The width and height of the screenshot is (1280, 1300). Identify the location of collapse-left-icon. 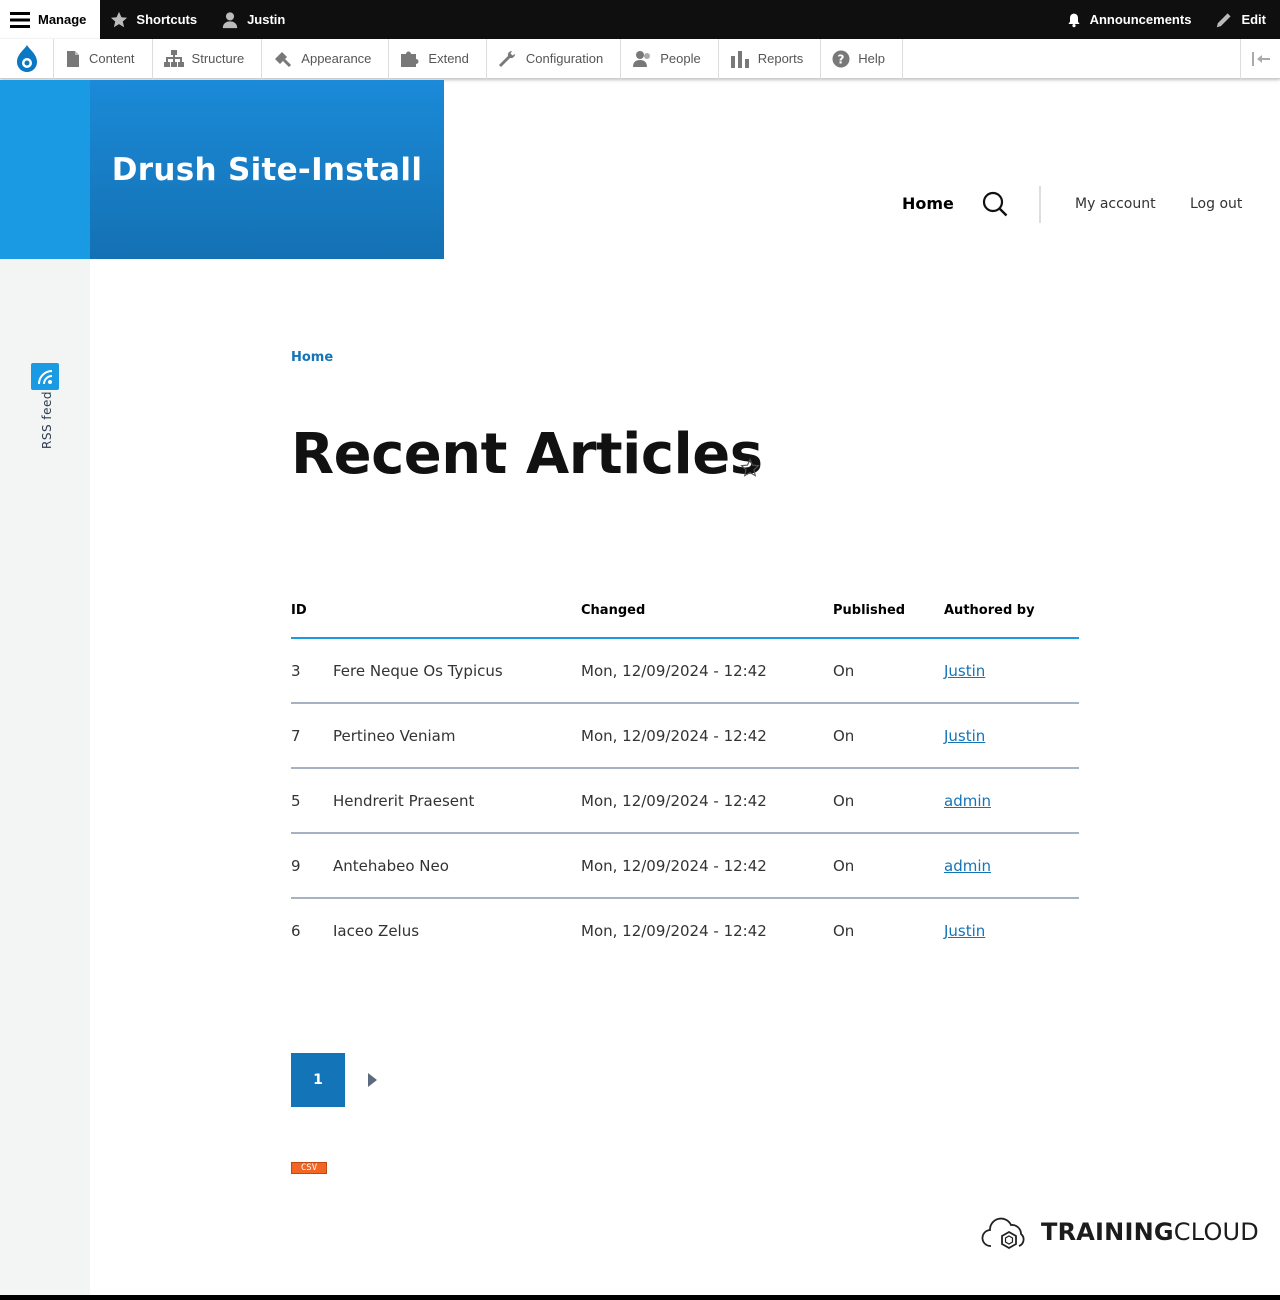
(1260, 58).